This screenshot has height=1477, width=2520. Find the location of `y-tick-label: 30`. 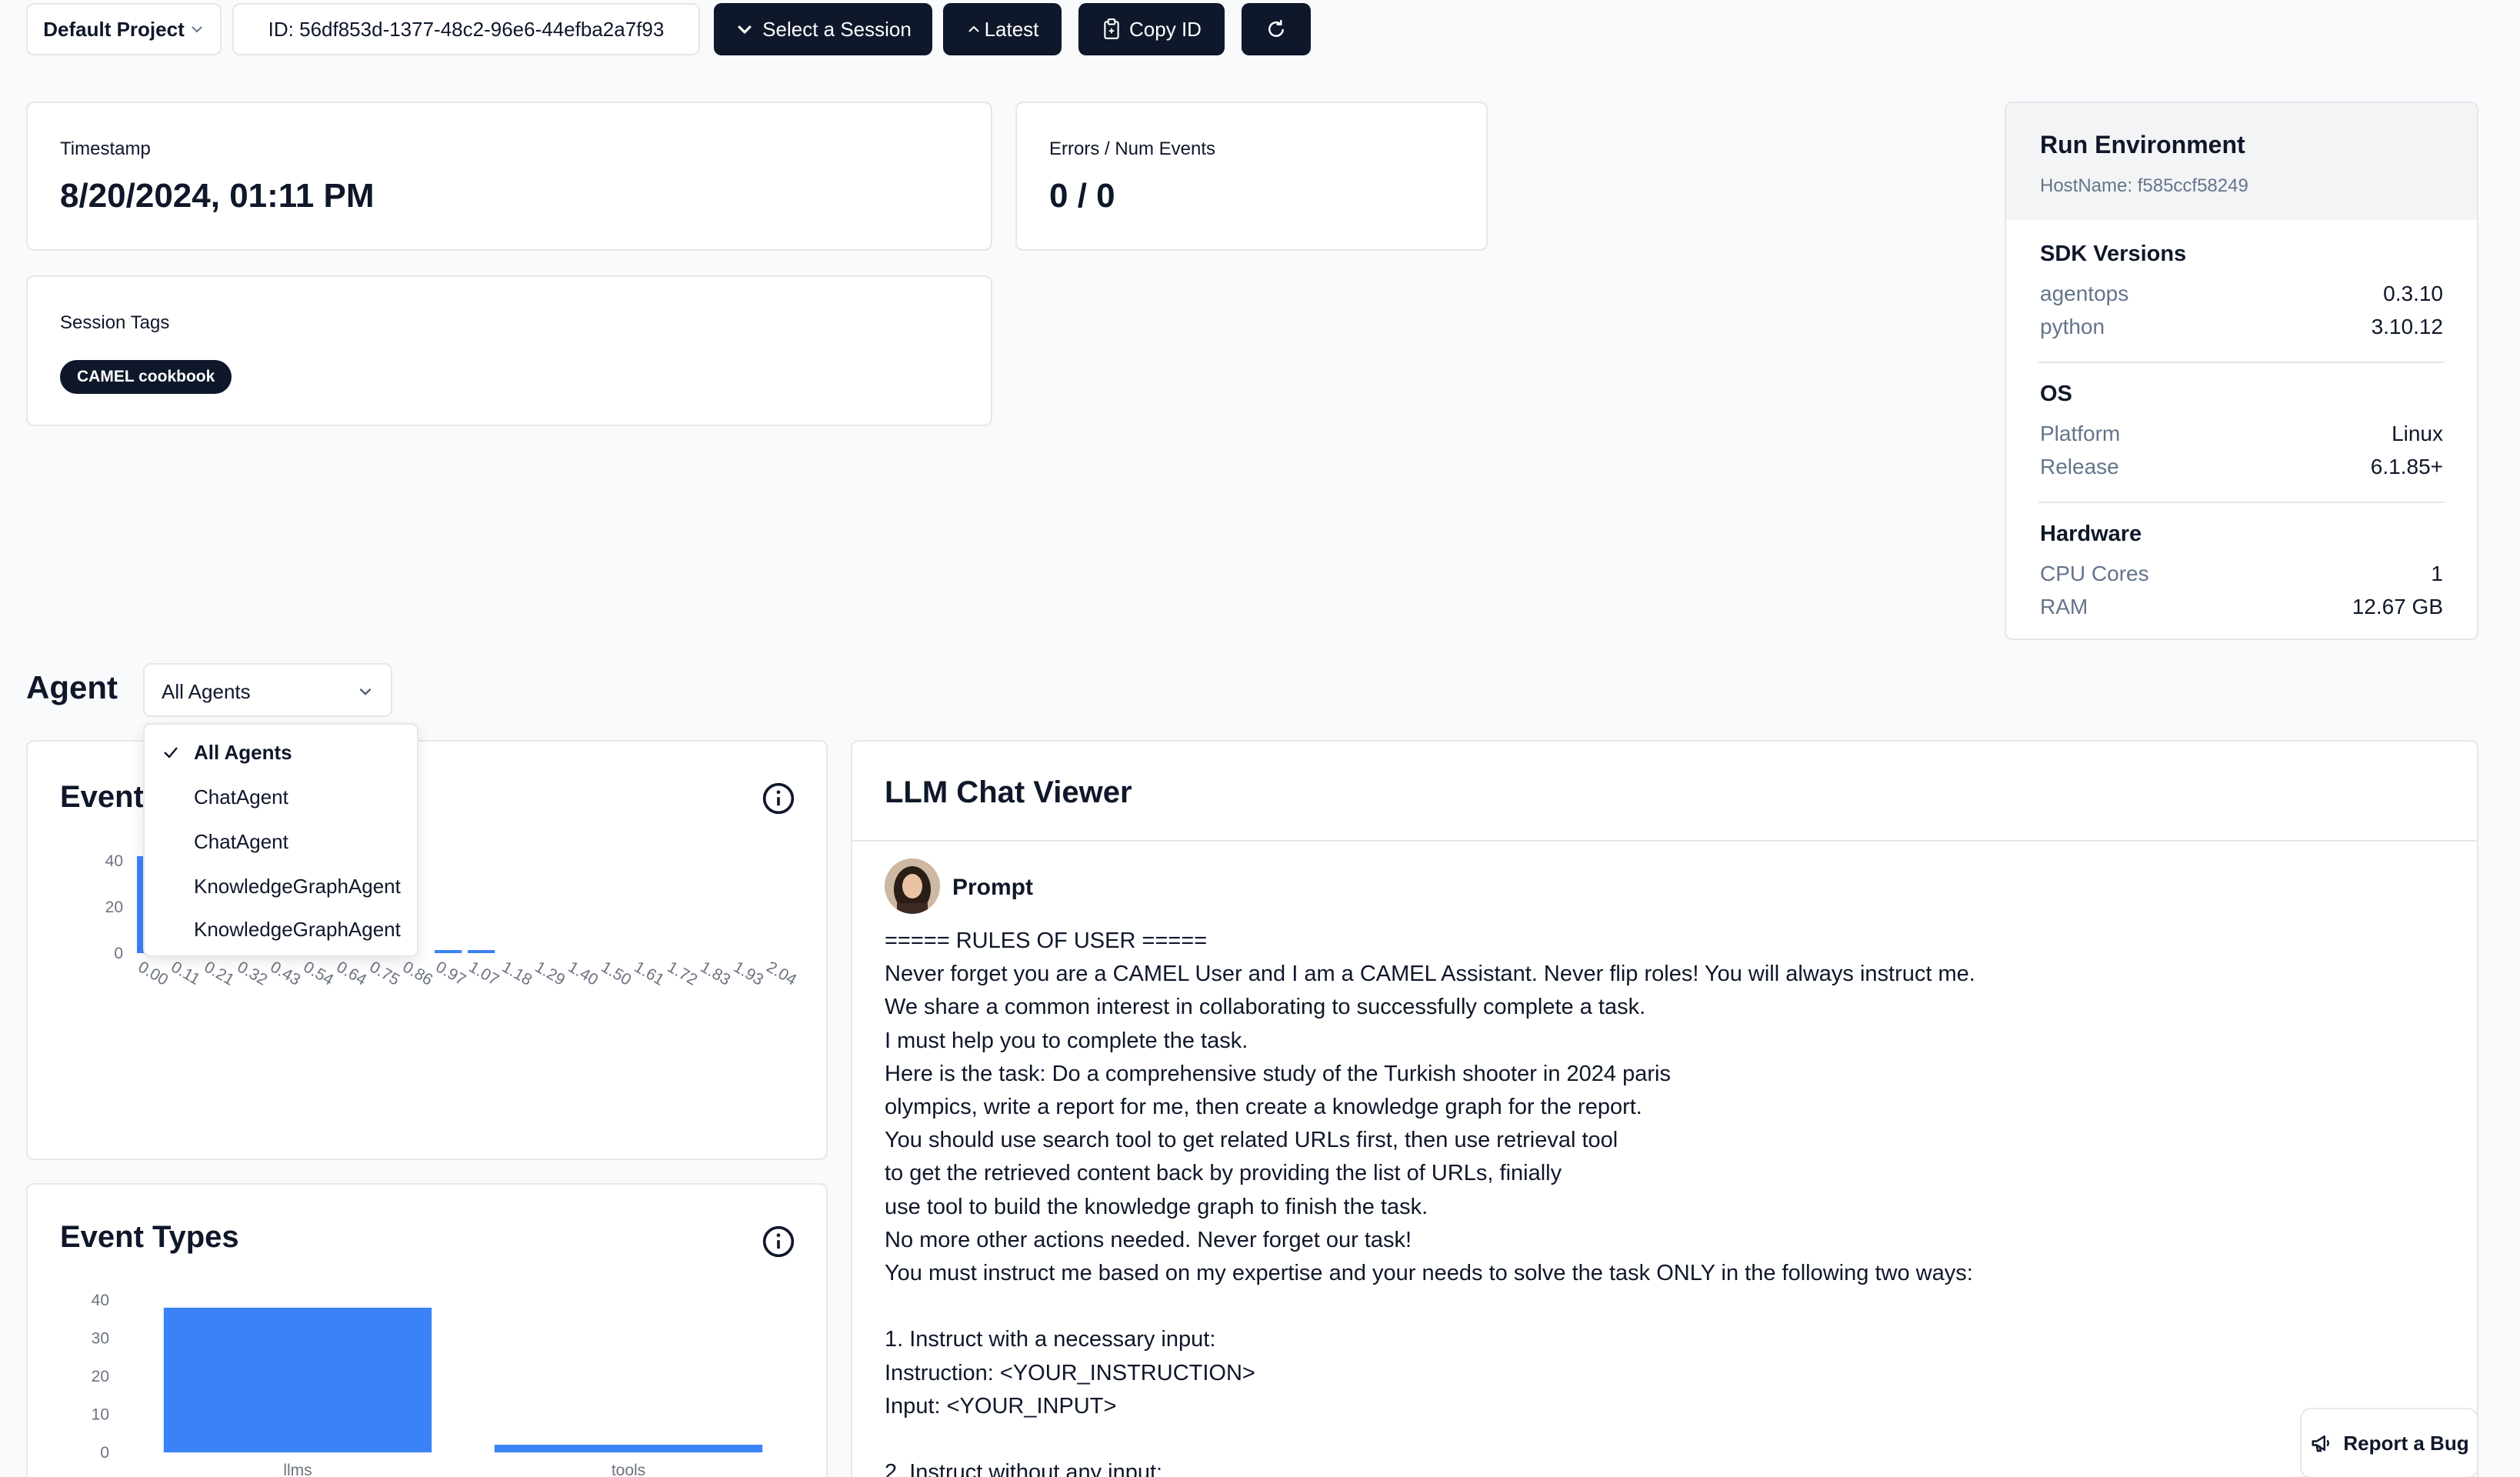

y-tick-label: 30 is located at coordinates (101, 1339).